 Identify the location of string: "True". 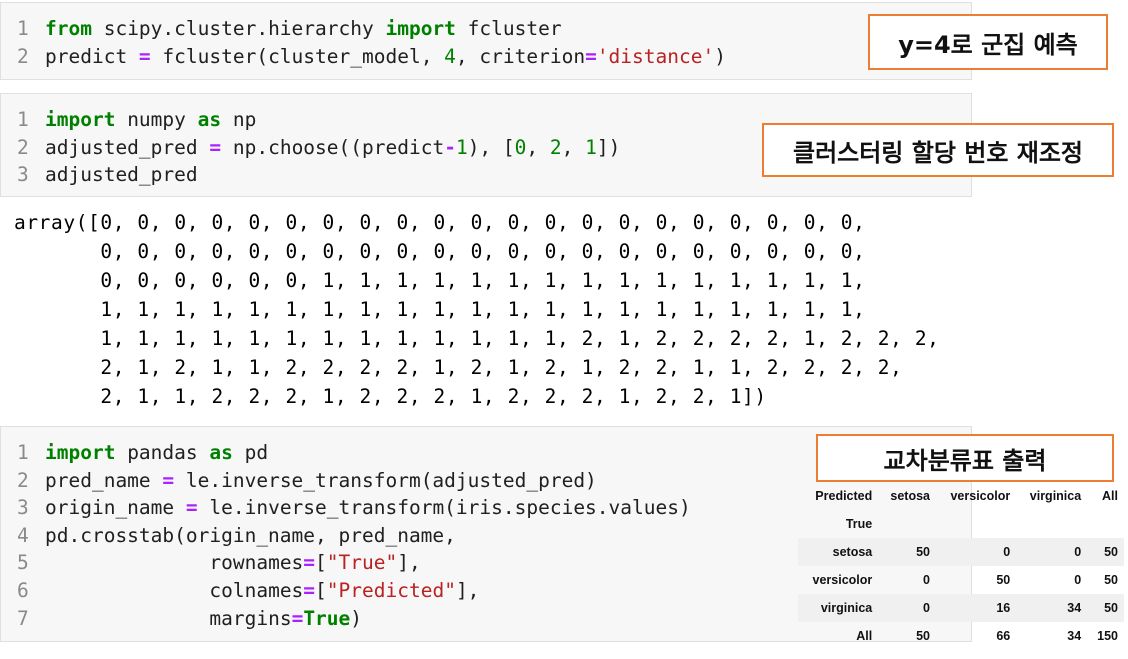
(362, 563).